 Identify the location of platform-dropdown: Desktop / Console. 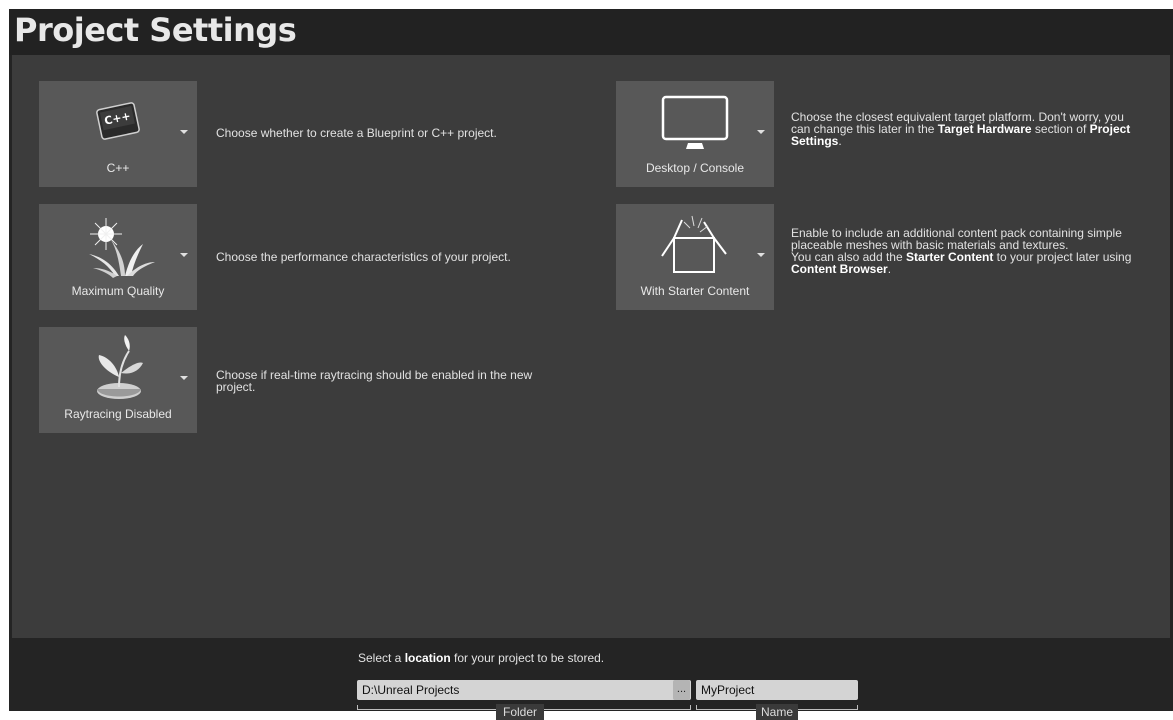
(695, 134).